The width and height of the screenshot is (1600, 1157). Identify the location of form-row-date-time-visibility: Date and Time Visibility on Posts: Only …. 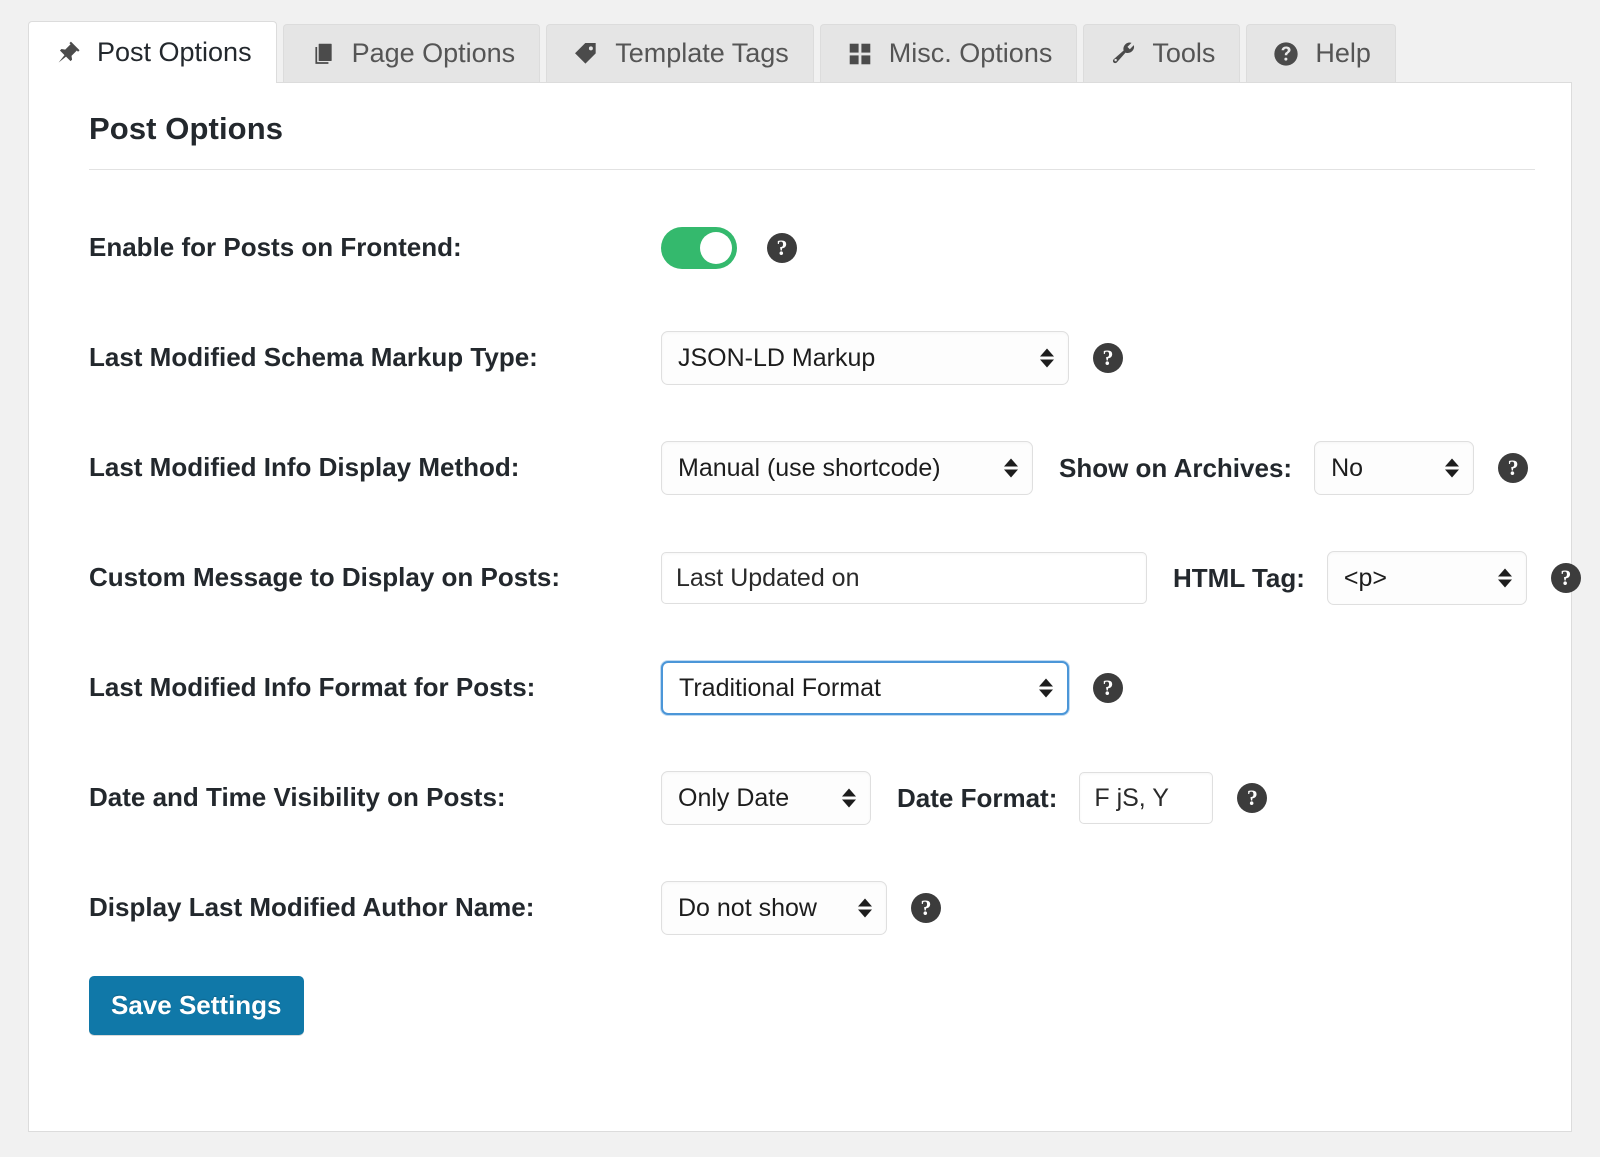
(812, 798).